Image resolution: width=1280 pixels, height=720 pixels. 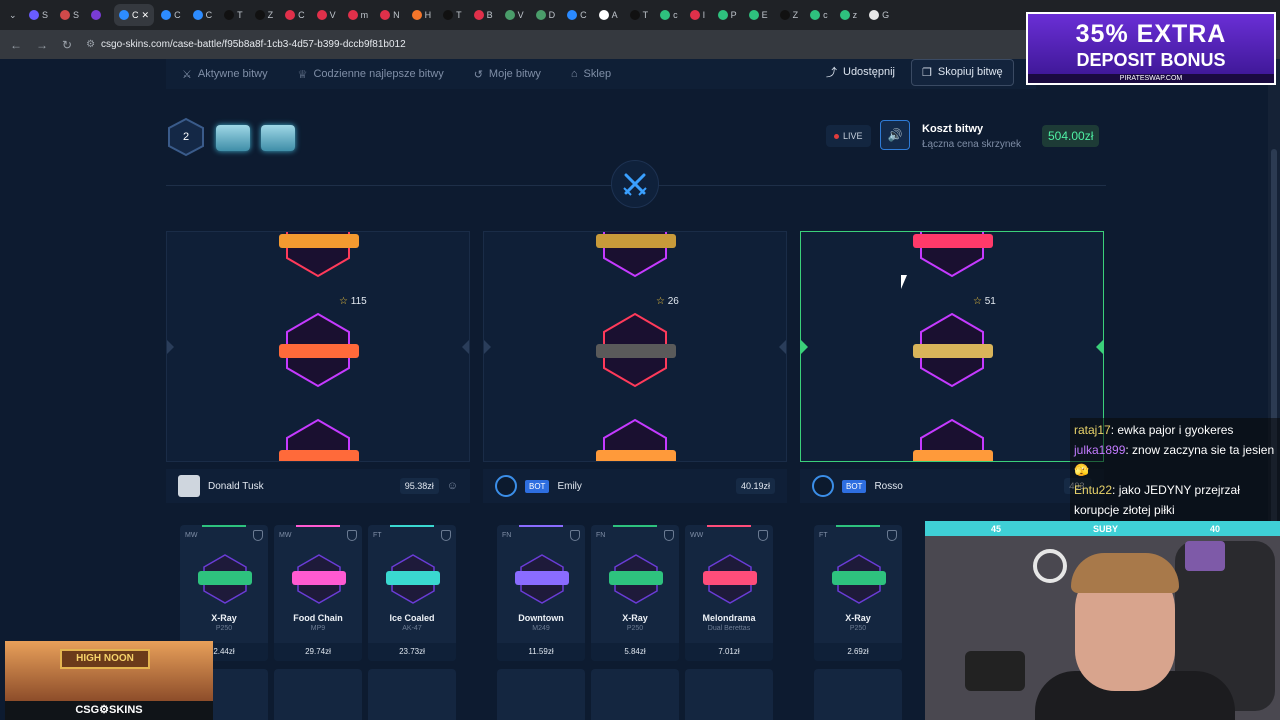 I want to click on nav-my-battles: ↺ Moje bitwy, so click(x=507, y=74).